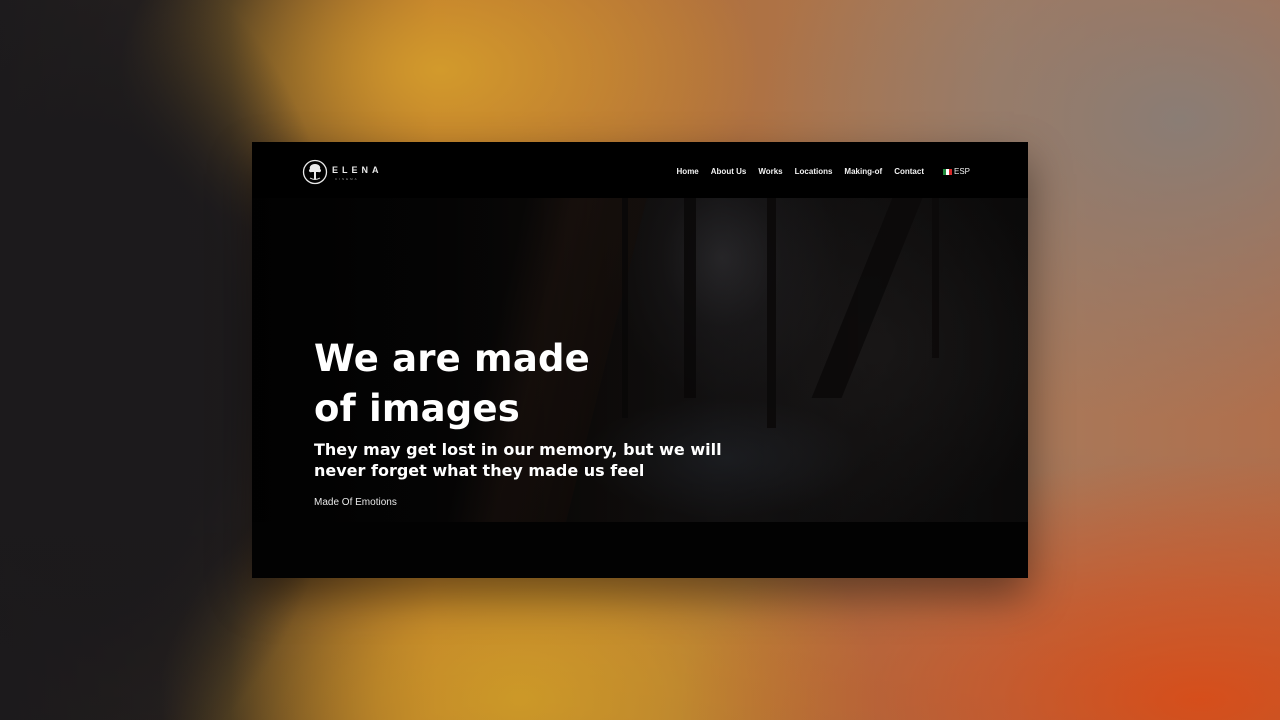 The image size is (1280, 720). I want to click on nav-item-making-of: Making-of, so click(863, 171).